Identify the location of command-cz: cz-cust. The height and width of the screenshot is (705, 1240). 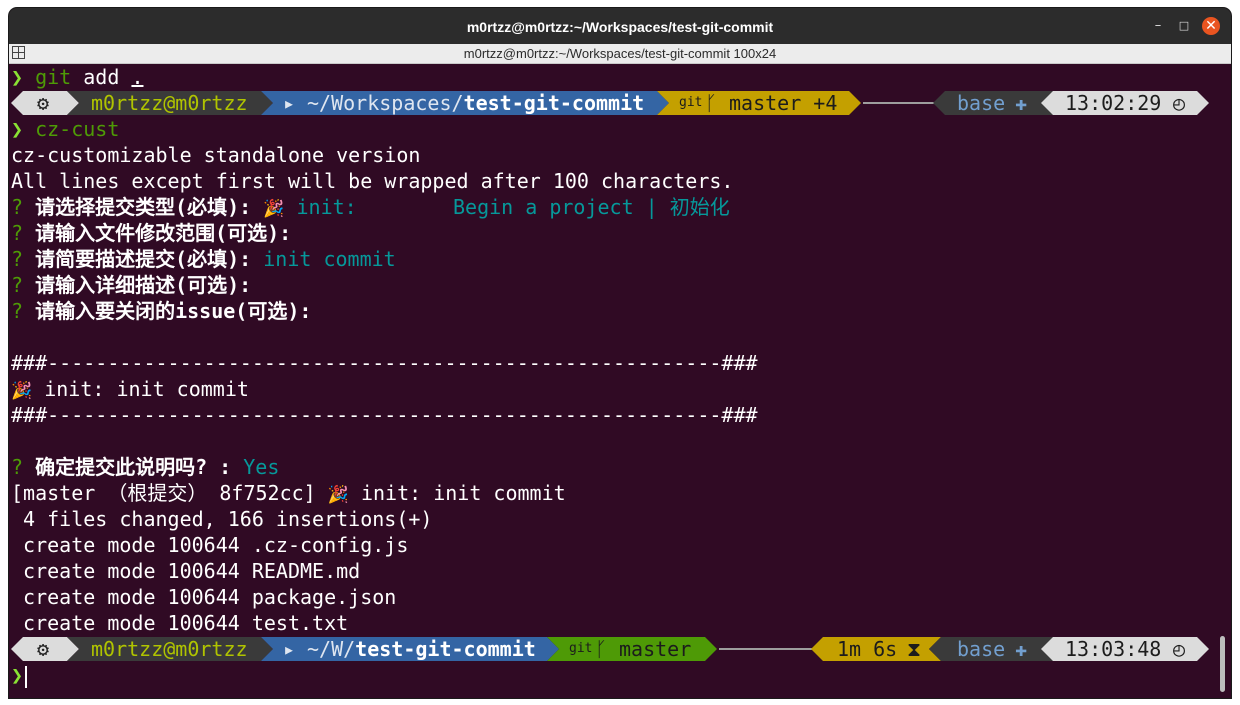
(77, 129).